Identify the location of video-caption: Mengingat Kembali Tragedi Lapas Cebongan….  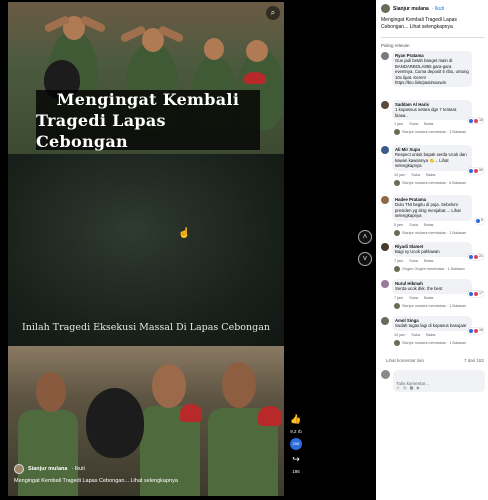
(96, 481).